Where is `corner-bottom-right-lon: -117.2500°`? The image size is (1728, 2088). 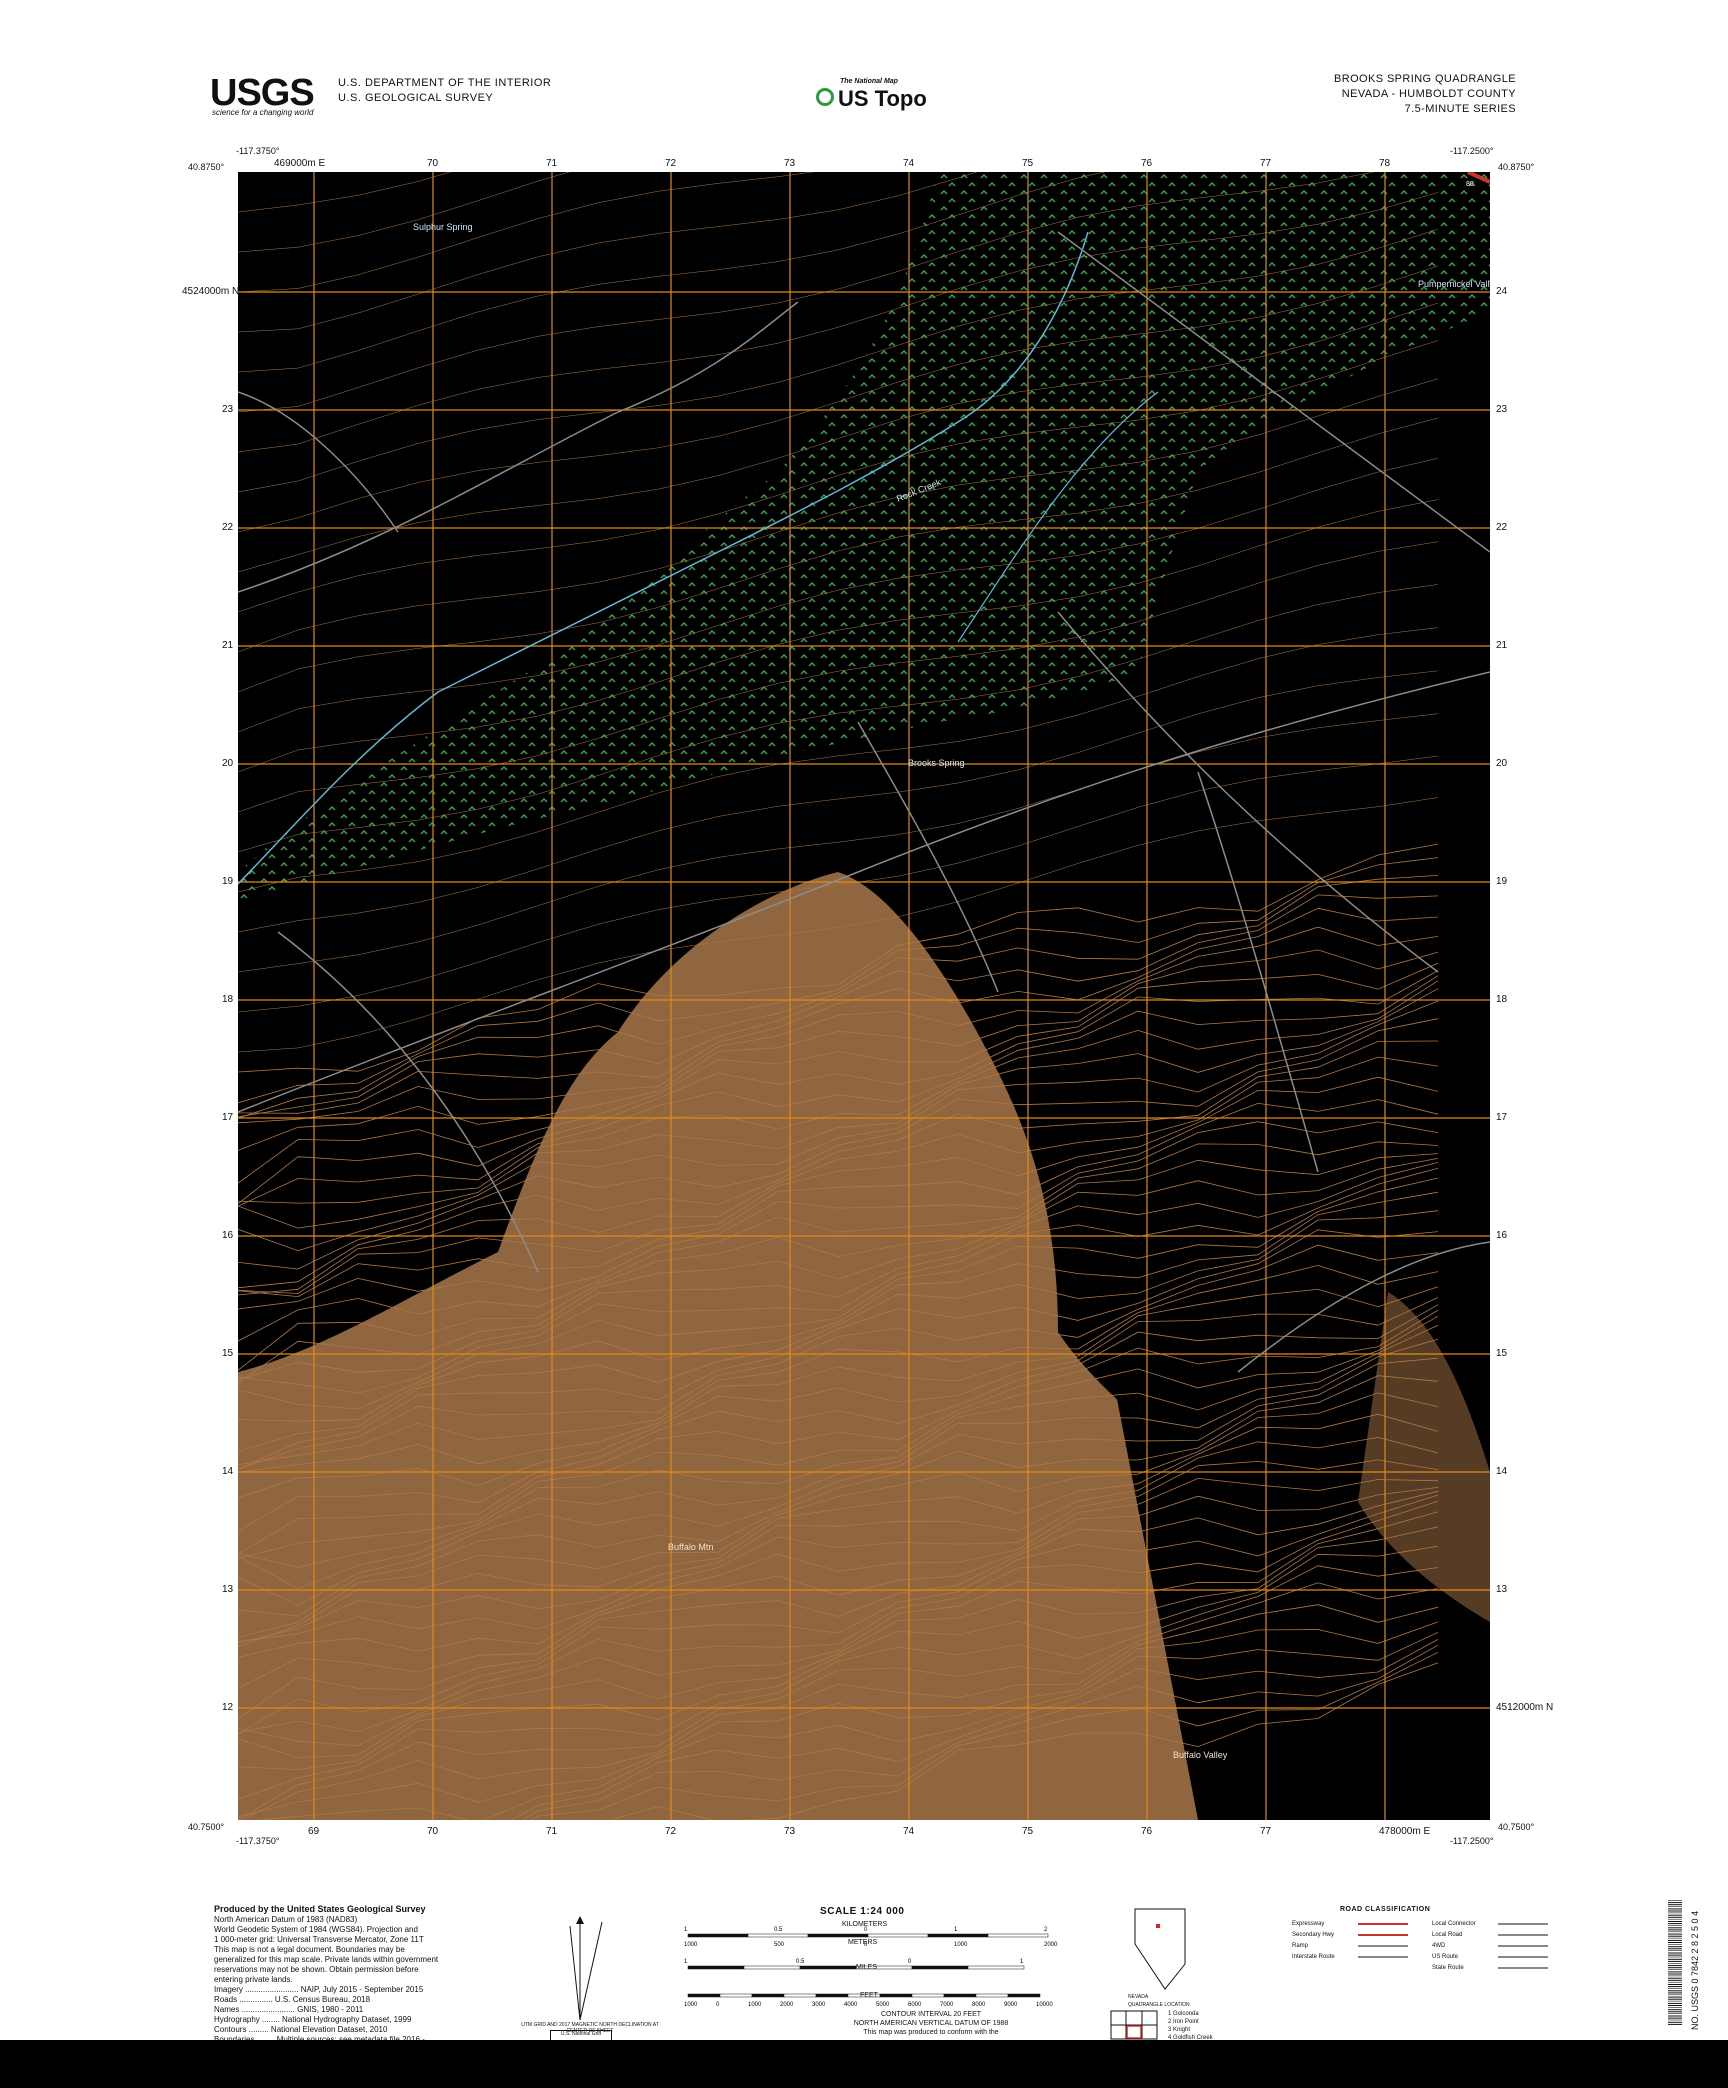
corner-bottom-right-lon: -117.2500° is located at coordinates (1472, 1841).